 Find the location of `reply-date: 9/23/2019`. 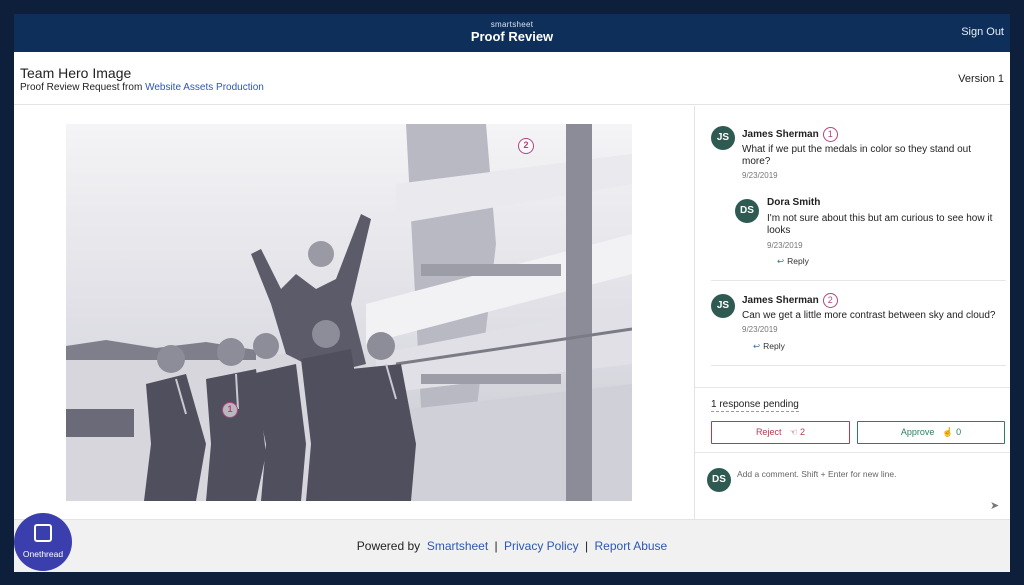

reply-date: 9/23/2019 is located at coordinates (785, 245).